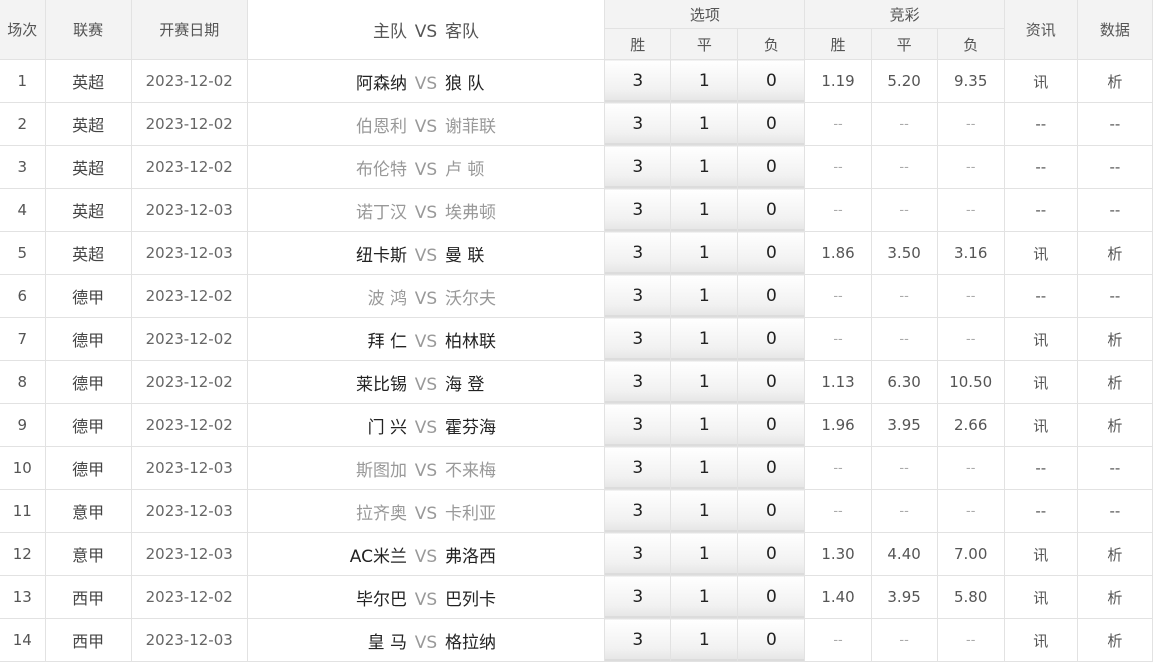 This screenshot has height=662, width=1153. I want to click on header-home: 主队, so click(390, 32).